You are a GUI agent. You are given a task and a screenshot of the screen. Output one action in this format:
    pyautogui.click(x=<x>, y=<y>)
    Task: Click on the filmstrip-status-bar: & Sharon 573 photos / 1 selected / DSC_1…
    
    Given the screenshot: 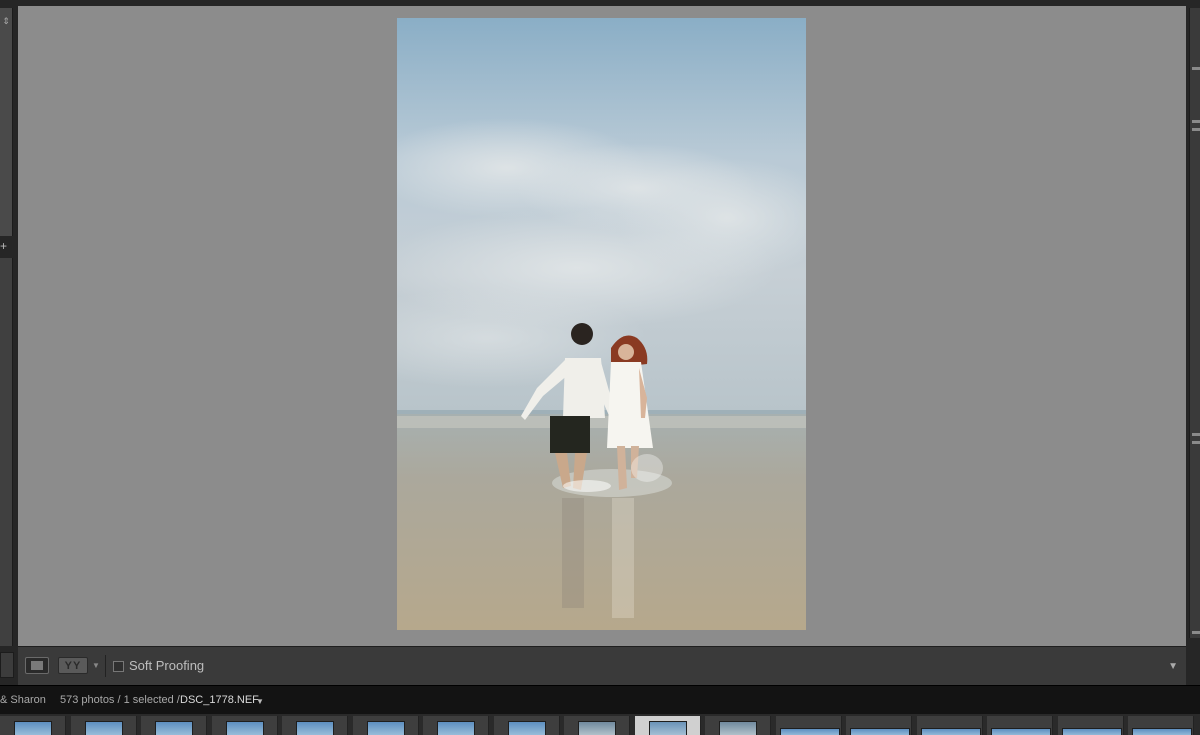 What is the action you would take?
    pyautogui.click(x=600, y=700)
    